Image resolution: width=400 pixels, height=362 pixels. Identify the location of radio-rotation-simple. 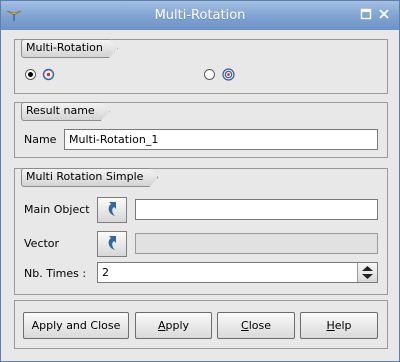
(30, 74).